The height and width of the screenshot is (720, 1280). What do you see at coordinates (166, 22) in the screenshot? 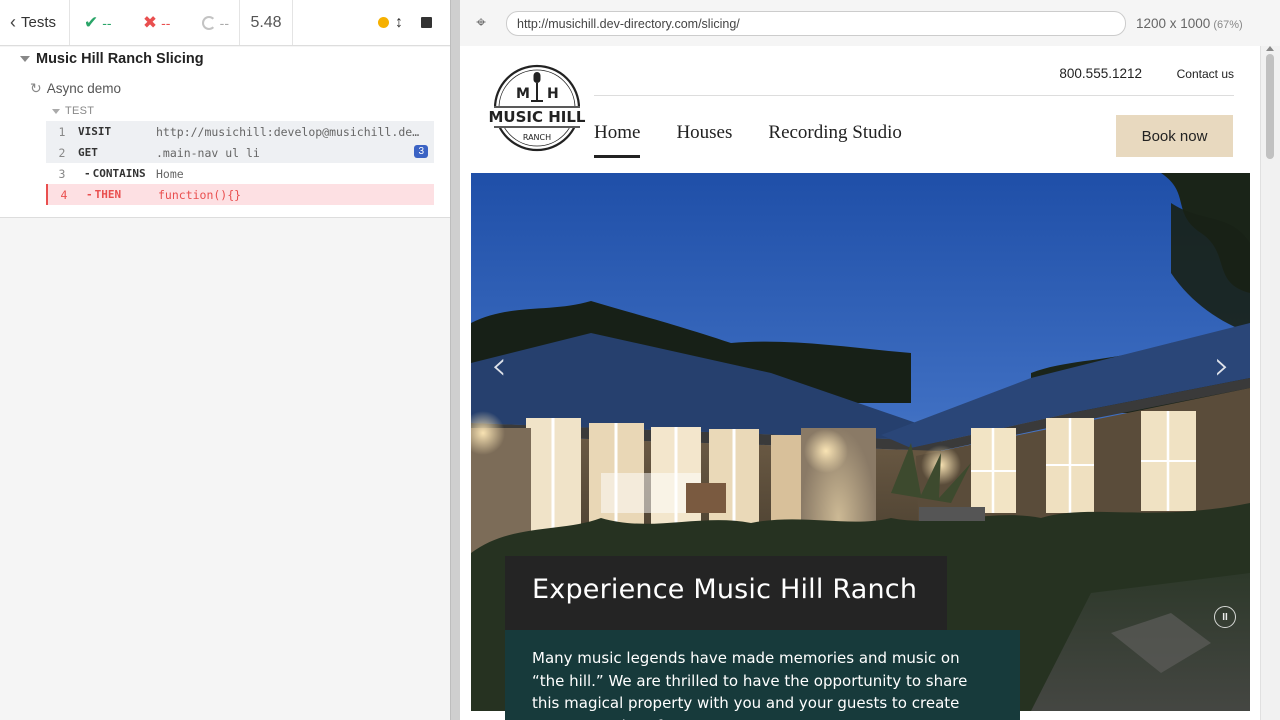
I see `failed-count: --` at bounding box center [166, 22].